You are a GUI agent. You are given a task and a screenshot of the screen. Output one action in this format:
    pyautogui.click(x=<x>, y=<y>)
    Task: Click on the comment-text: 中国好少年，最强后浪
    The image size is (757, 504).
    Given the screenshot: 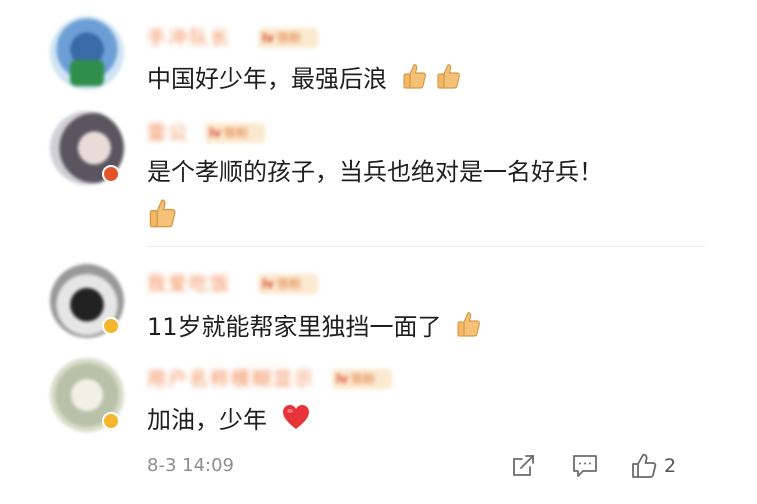 What is the action you would take?
    pyautogui.click(x=305, y=80)
    